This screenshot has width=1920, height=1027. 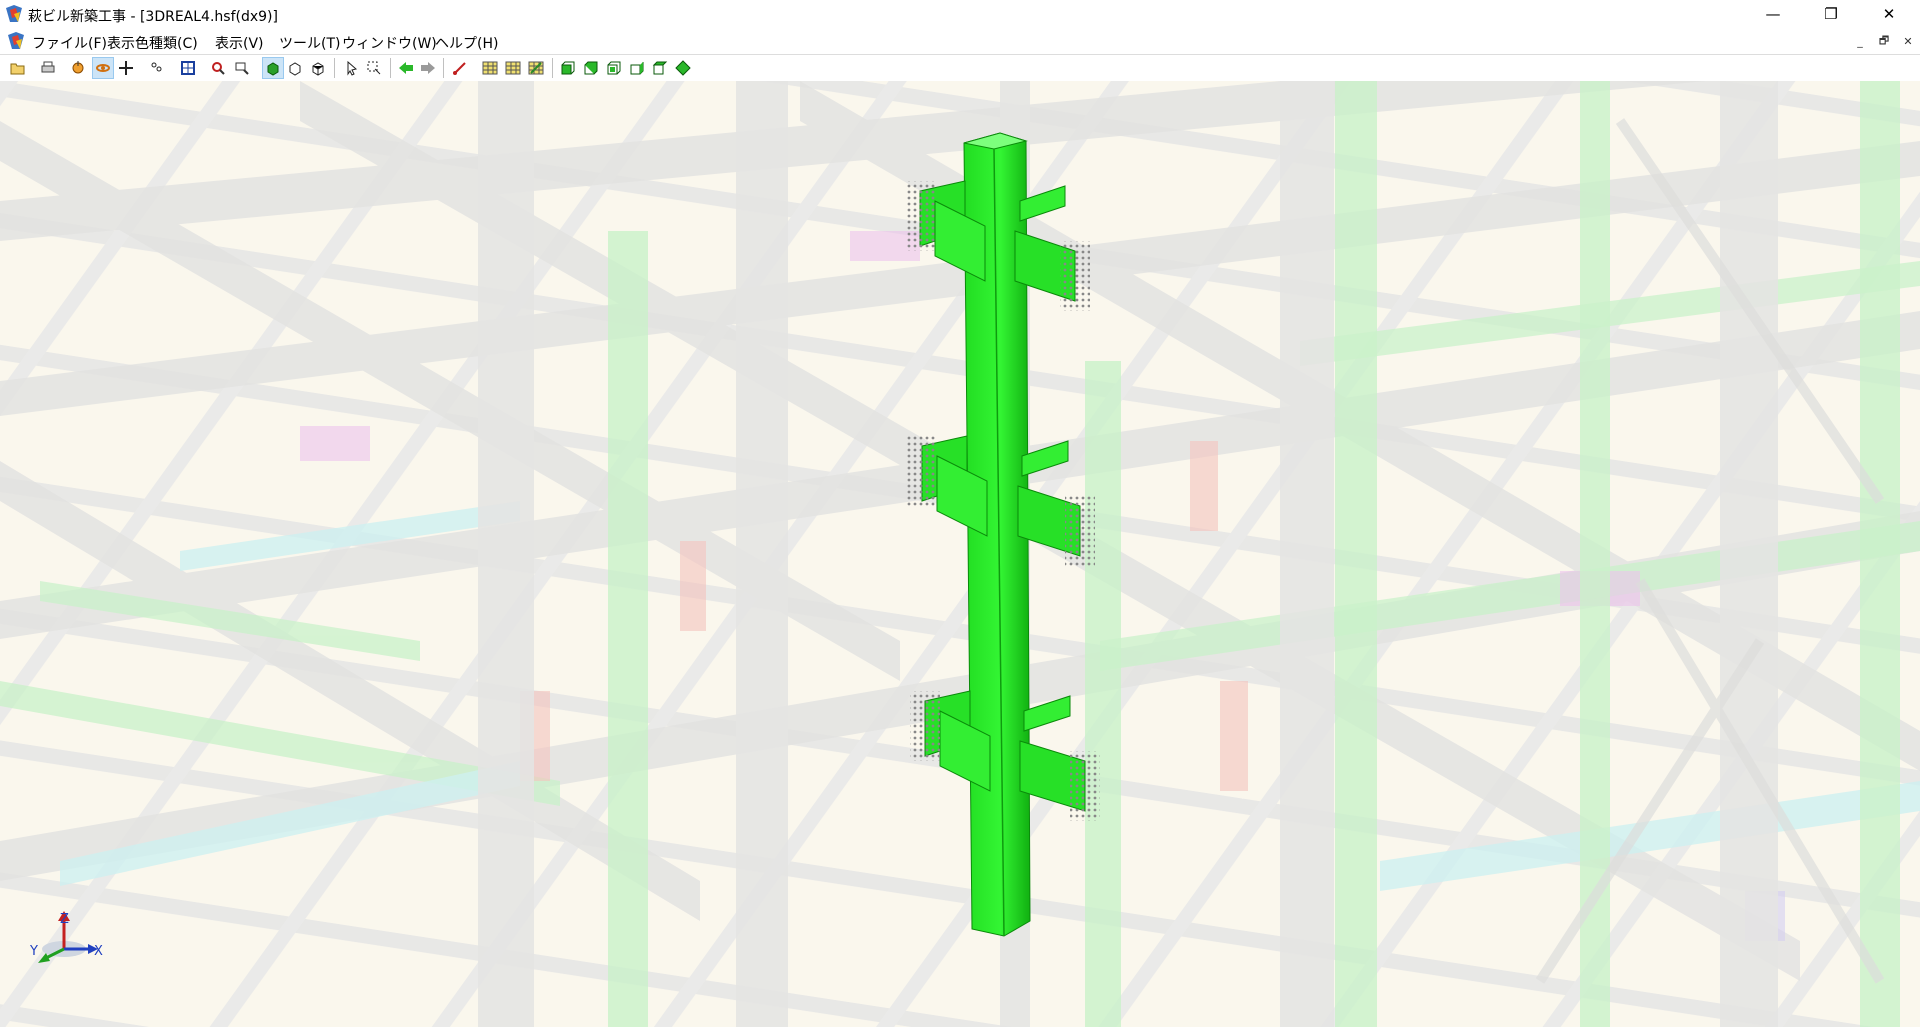 What do you see at coordinates (153, 17) in the screenshot?
I see `window-title: 萩ビル新築工事 - [3DREAL4.hsf(dx9)]` at bounding box center [153, 17].